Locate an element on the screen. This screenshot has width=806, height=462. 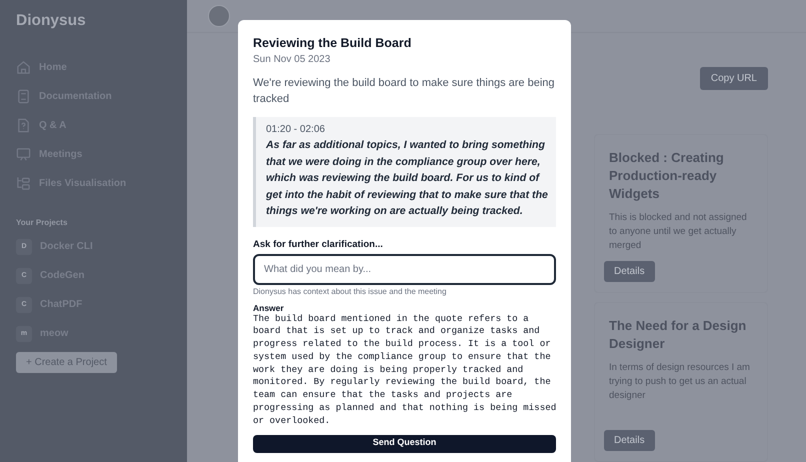
issue-description: In terms of design resources I am trying to push to get us an actual designer is located at coordinates (680, 382).